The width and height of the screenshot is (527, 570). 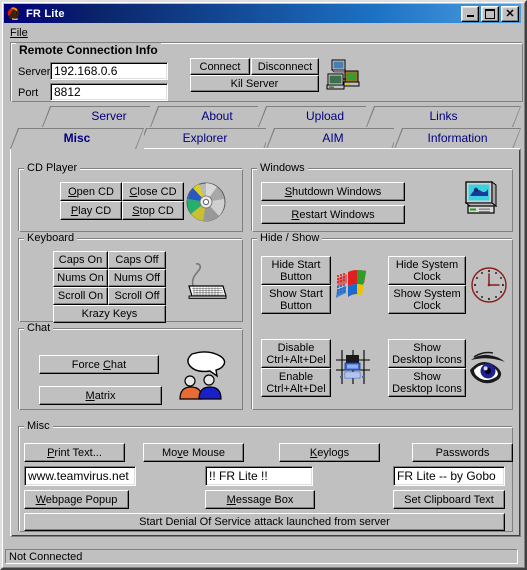 What do you see at coordinates (296, 293) in the screenshot?
I see `show-start-line1: Show Start` at bounding box center [296, 293].